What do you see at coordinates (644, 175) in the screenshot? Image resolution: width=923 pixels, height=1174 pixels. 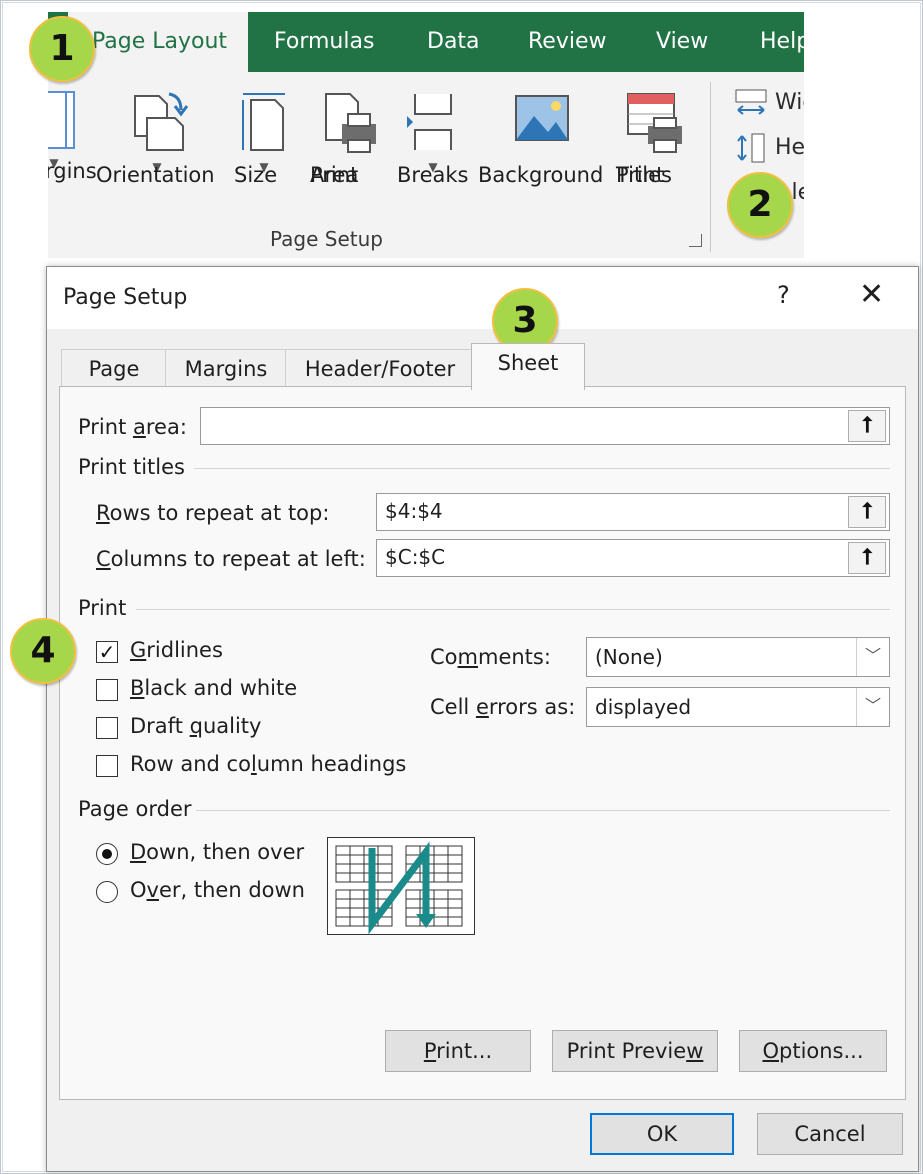 I see `print-titles-label-2: Titles` at bounding box center [644, 175].